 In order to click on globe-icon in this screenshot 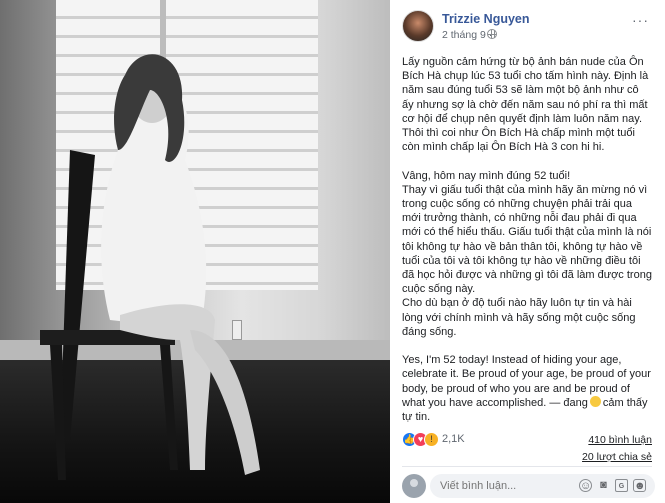, I will do `click(492, 34)`.